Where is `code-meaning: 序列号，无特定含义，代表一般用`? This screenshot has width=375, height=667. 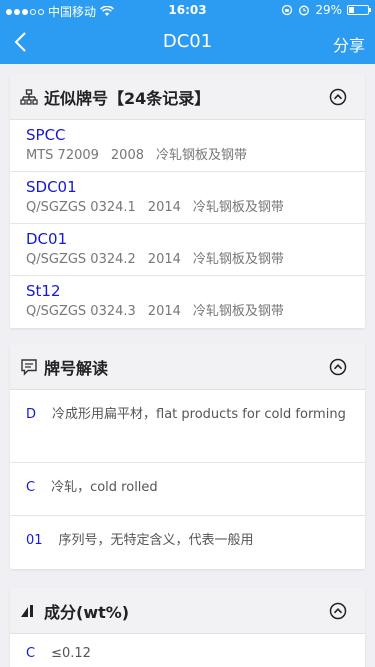
code-meaning: 序列号，无特定含义，代表一般用 is located at coordinates (156, 540).